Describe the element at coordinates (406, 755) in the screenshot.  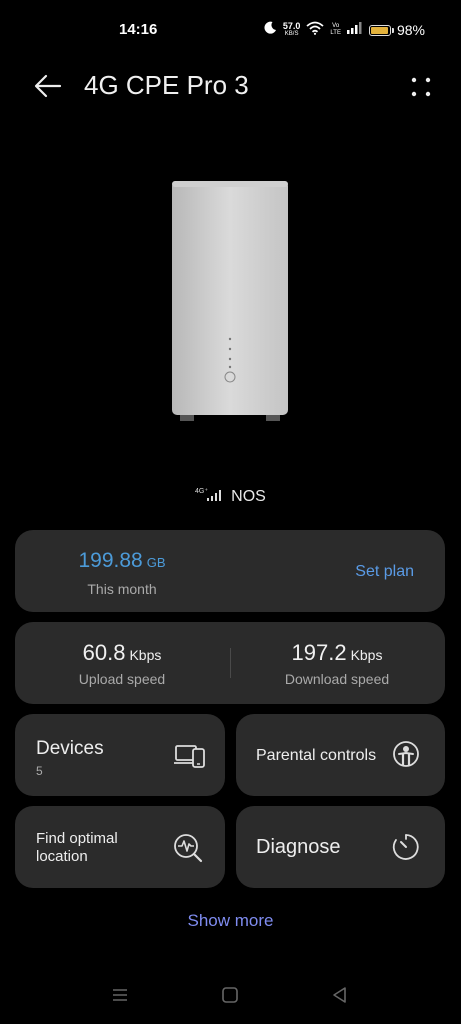
I see `child-shield-icon` at that location.